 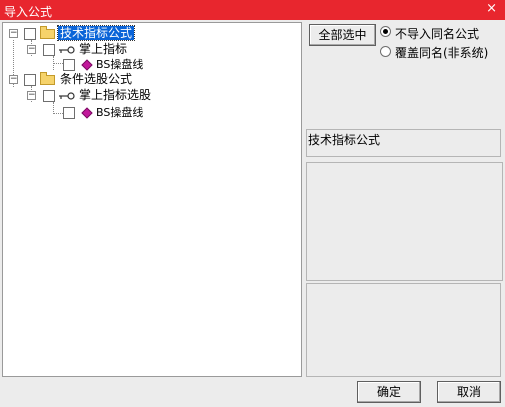 I want to click on checkbox-bs-line-screen, so click(x=69, y=113).